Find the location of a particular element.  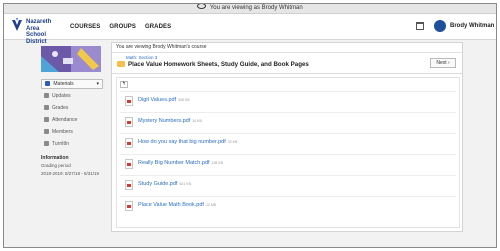

file-link: Place Value Math Book.pdf 12 MB is located at coordinates (177, 205).